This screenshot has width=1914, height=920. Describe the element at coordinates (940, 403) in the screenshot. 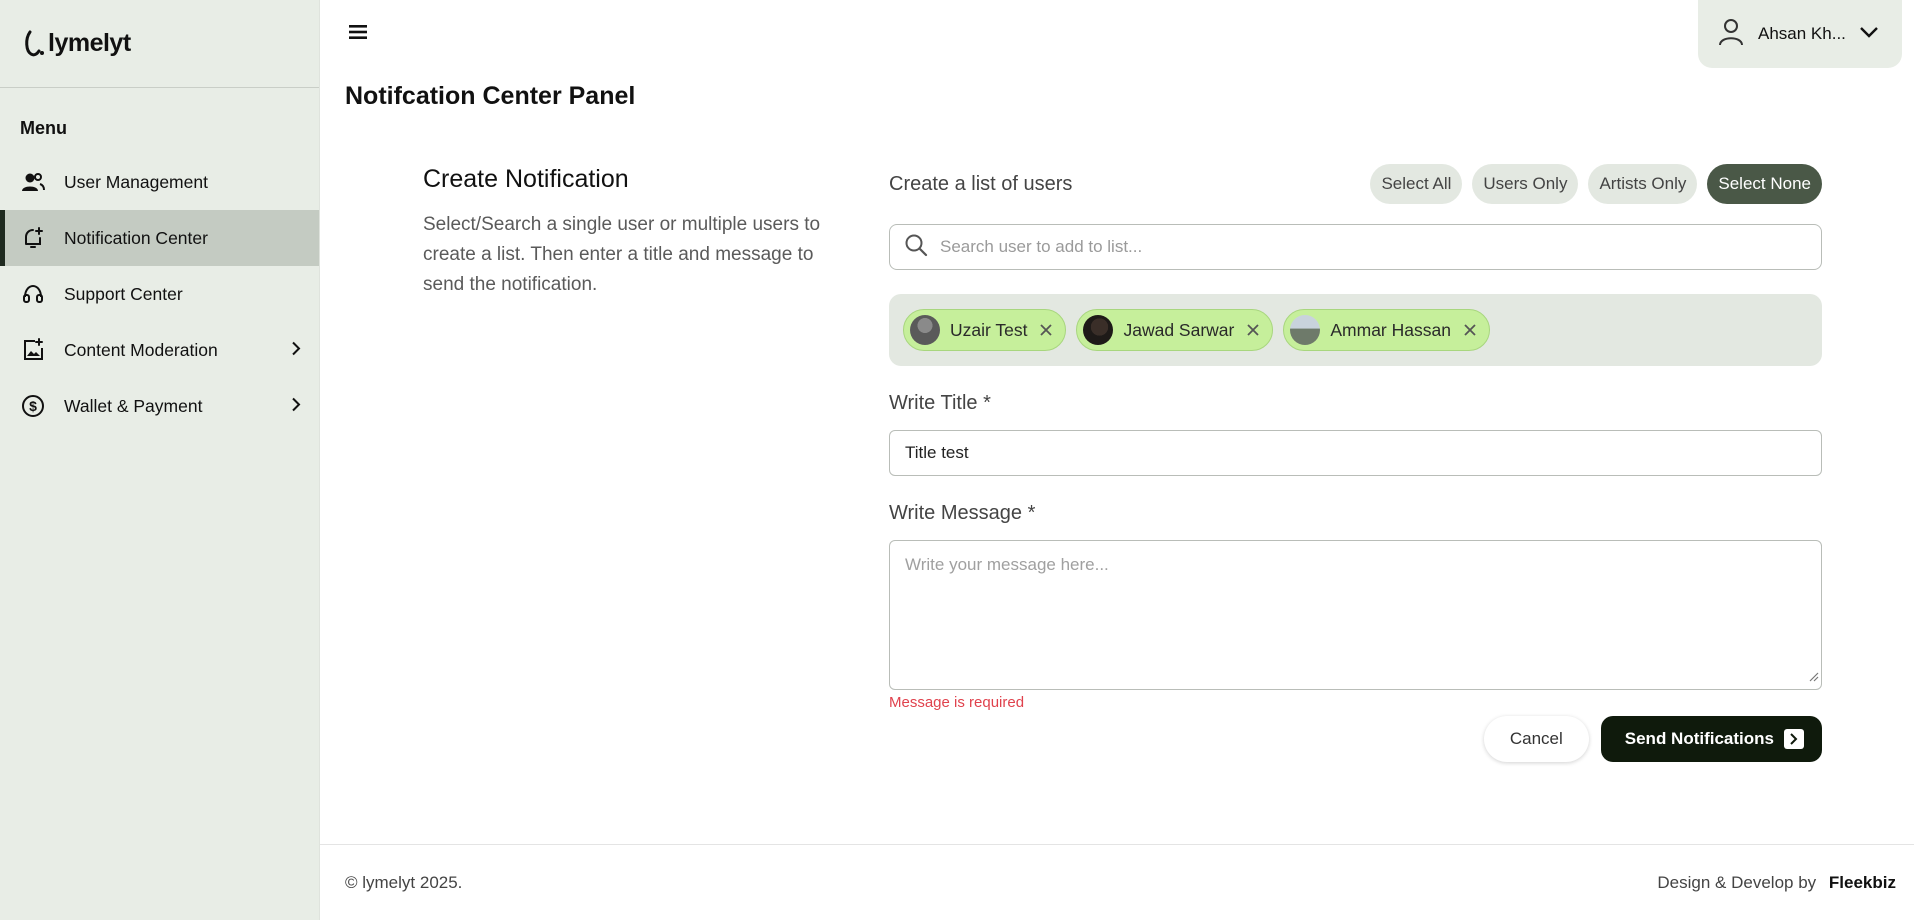

I see `title-label: Write Title *` at that location.